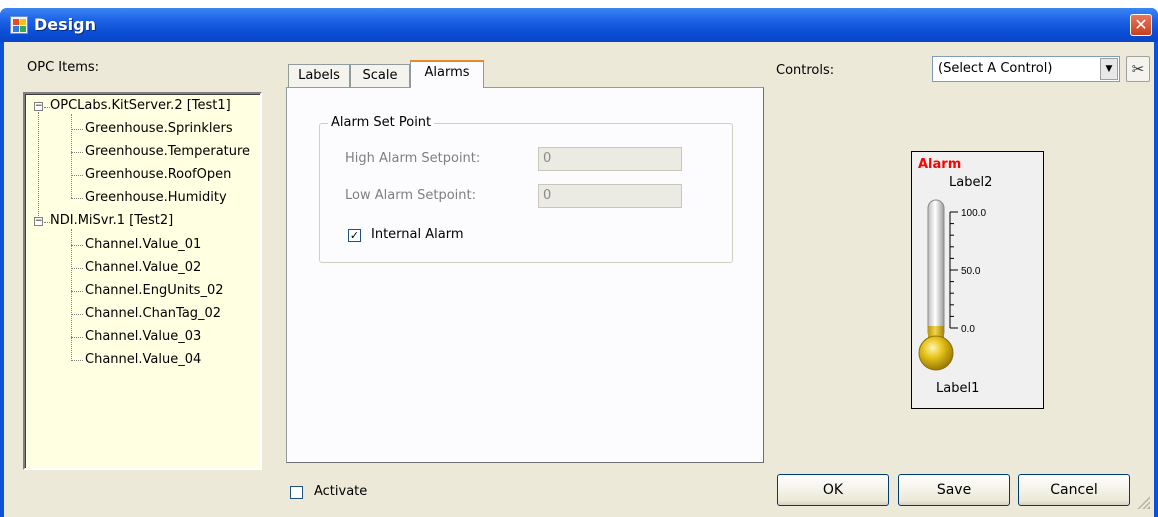  I want to click on tree-item: Greenhouse.Humidity, so click(156, 197).